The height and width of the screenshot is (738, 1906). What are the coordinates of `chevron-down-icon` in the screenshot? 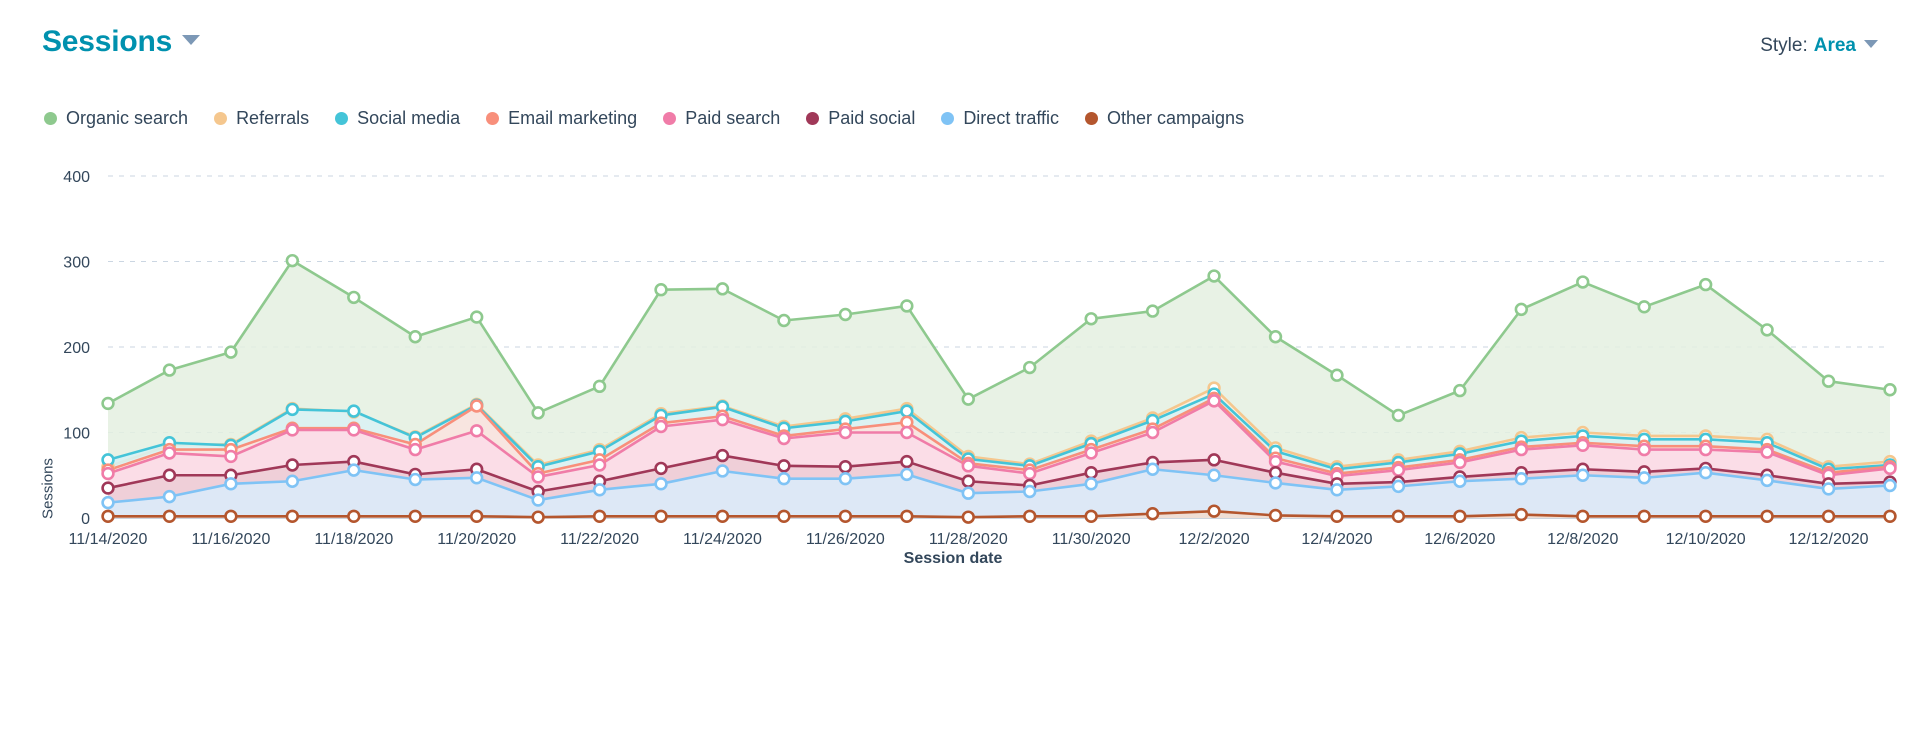 It's located at (1871, 43).